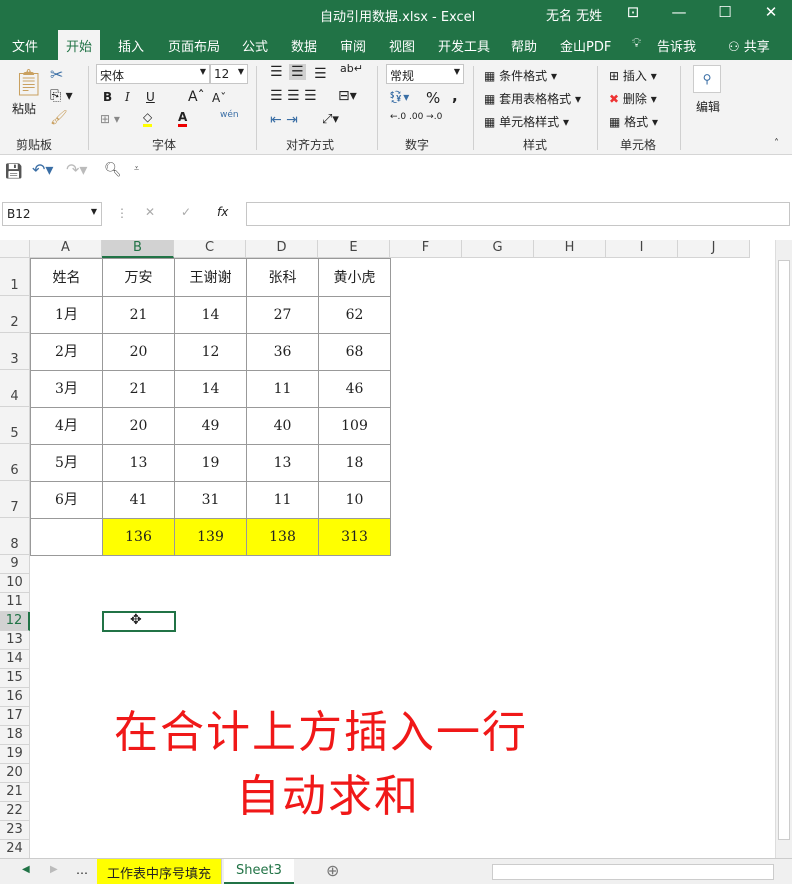 The height and width of the screenshot is (884, 792). I want to click on tab-developer: 开发工具, so click(464, 45).